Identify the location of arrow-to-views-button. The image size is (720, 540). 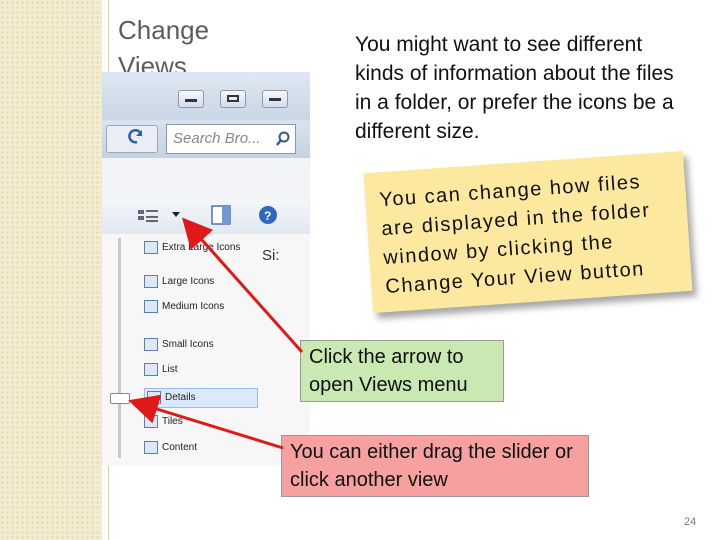
(243, 285).